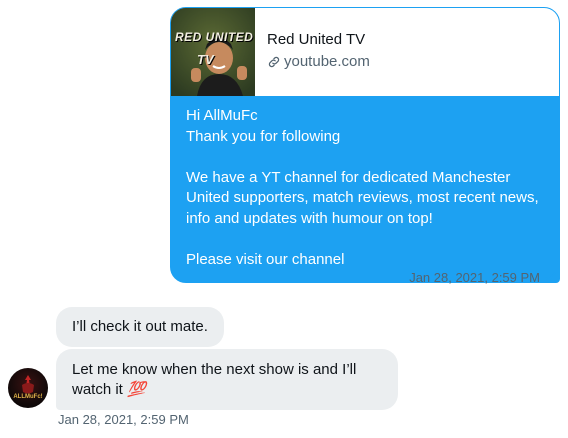 This screenshot has width=568, height=438. I want to click on avatar-label: ALLMuFc!, so click(28, 397).